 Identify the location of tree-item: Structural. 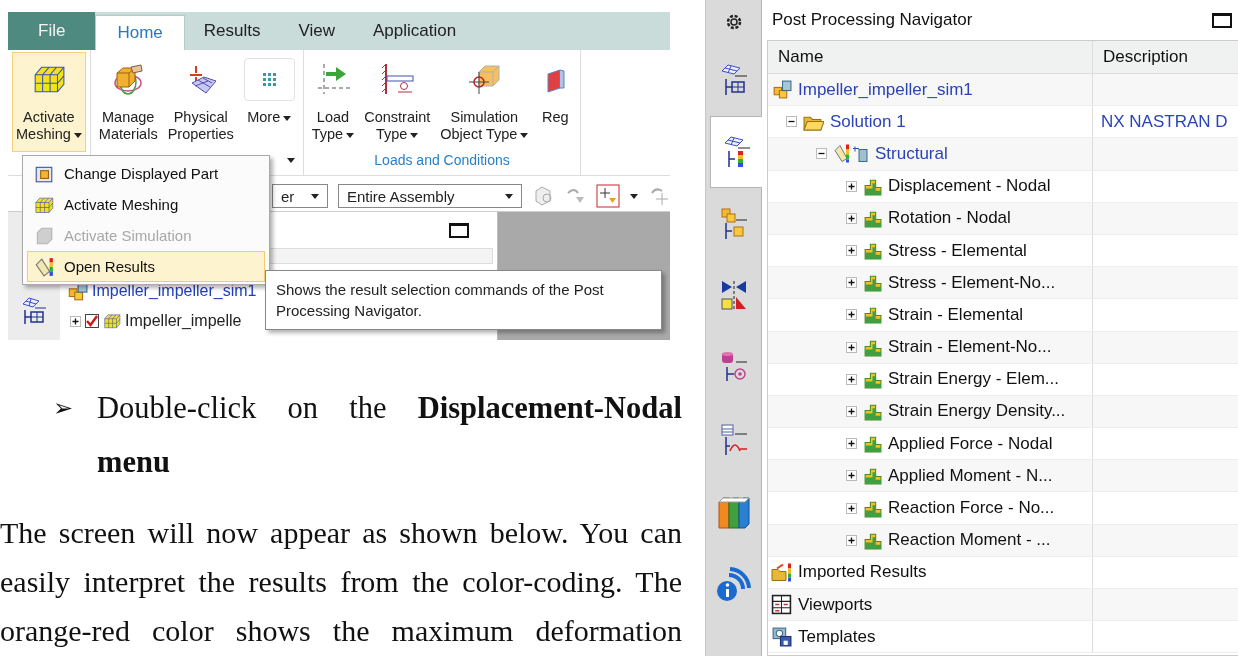
(911, 153).